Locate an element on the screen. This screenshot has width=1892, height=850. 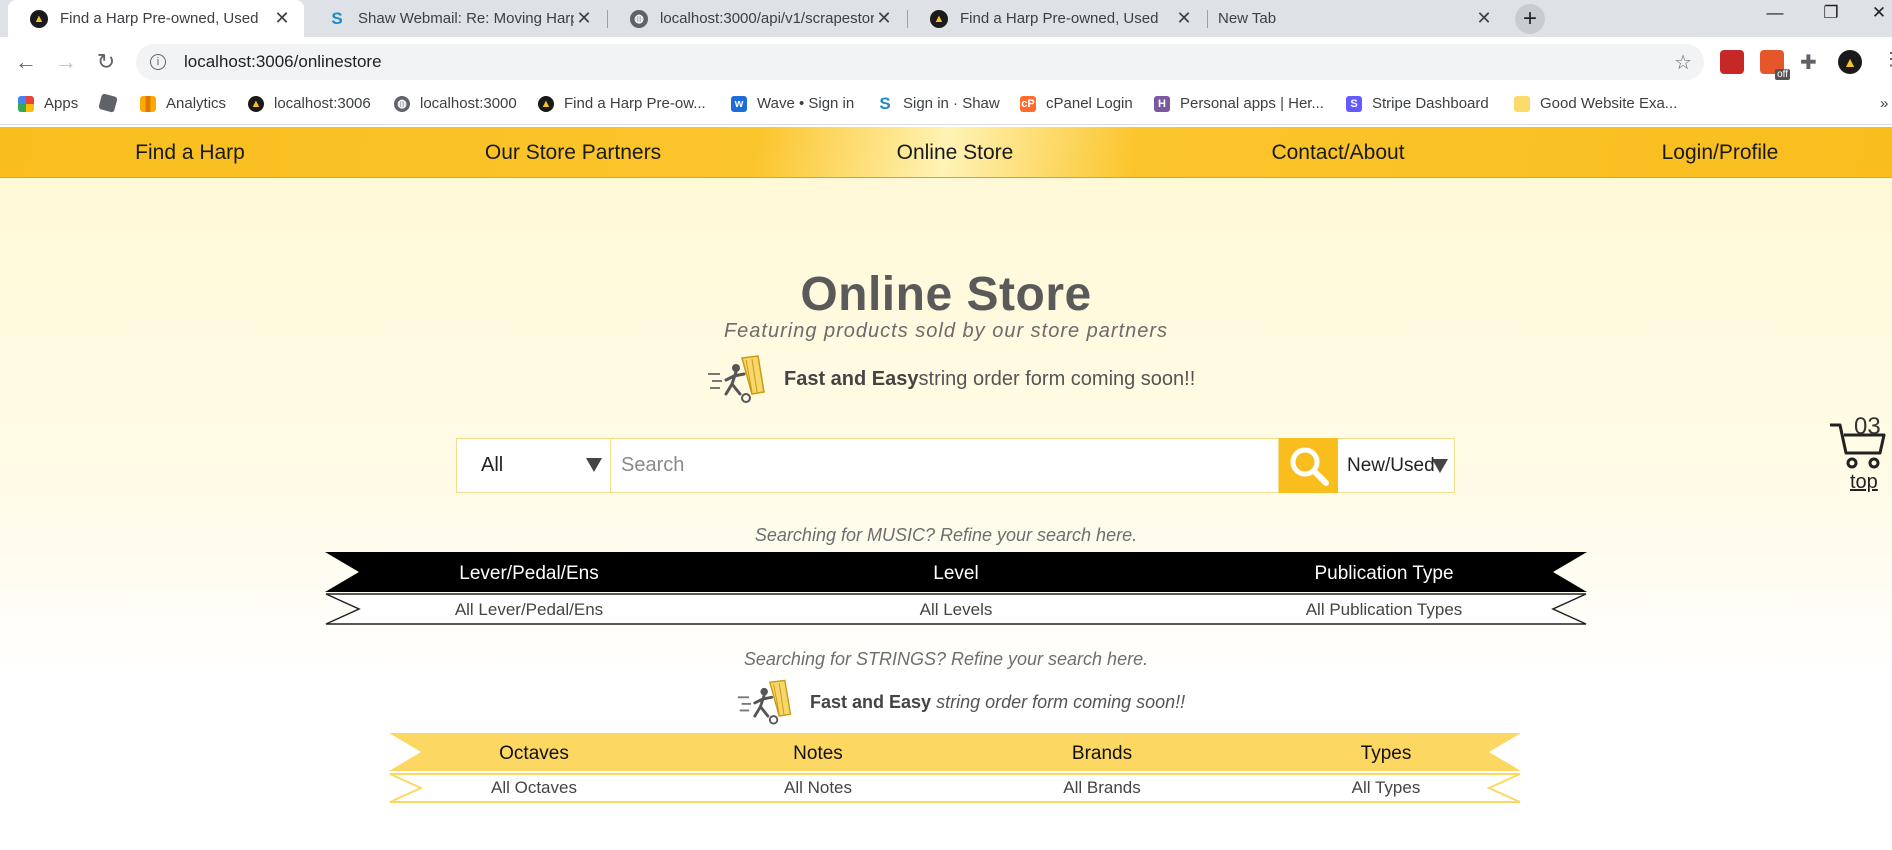
globe-icon: ◍ is located at coordinates (639, 18).